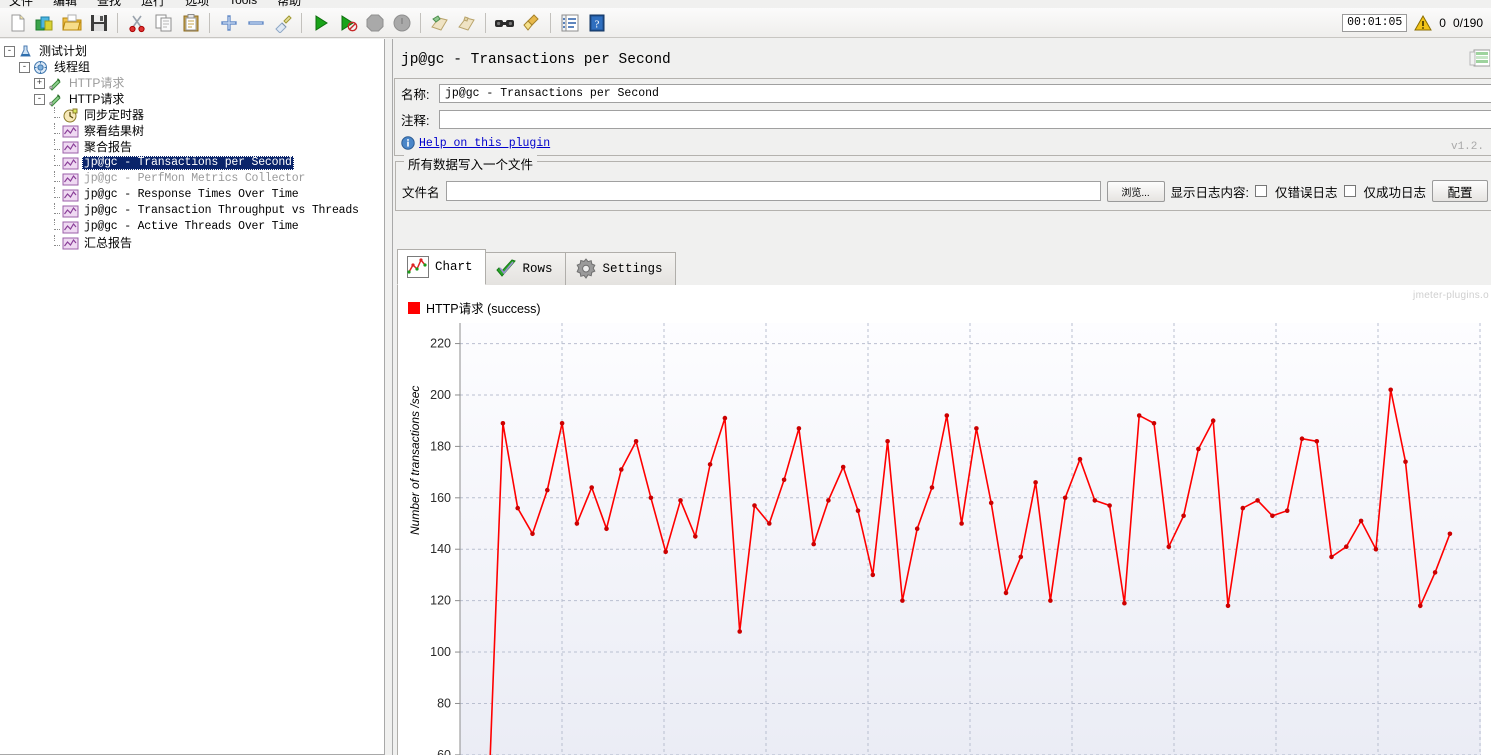  Describe the element at coordinates (444, 703) in the screenshot. I see `svg-text: 80` at that location.